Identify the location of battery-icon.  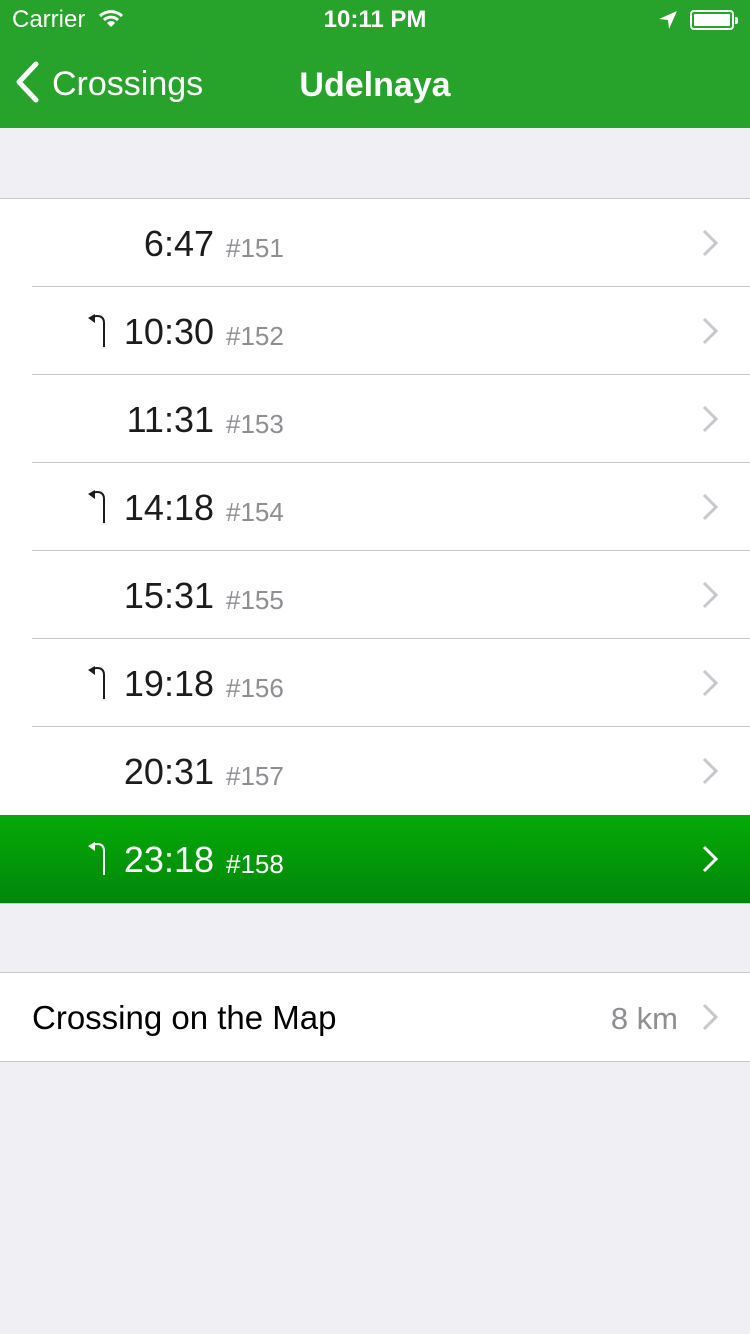
(714, 20).